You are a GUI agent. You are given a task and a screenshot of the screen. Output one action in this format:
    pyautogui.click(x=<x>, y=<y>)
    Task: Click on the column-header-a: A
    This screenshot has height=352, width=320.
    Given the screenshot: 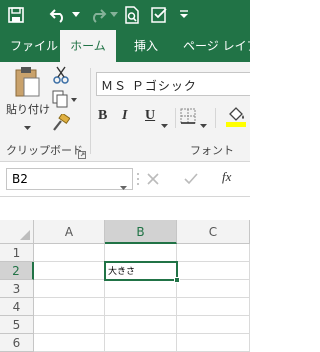 What is the action you would take?
    pyautogui.click(x=69, y=232)
    